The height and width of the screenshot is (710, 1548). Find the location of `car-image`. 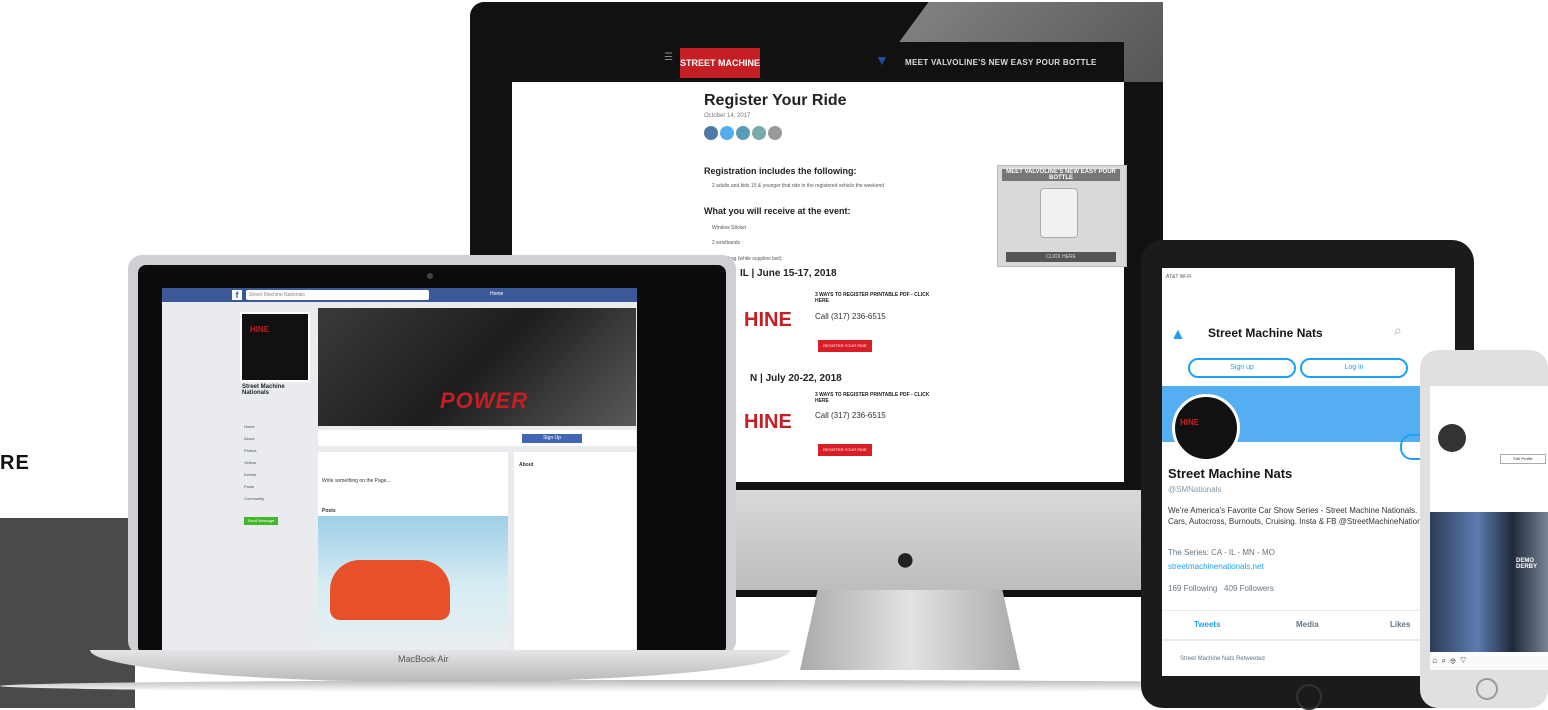

car-image is located at coordinates (390, 590).